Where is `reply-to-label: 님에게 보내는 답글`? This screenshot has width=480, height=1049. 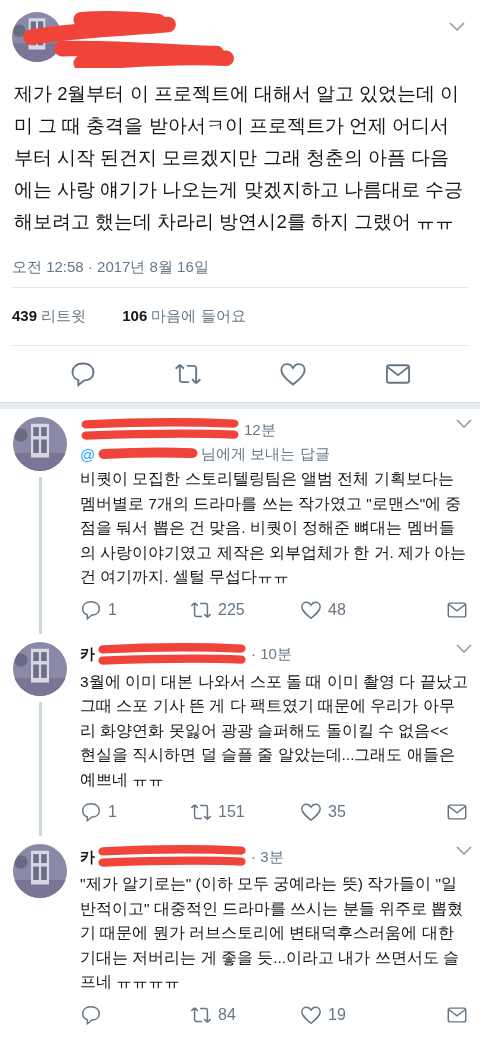 reply-to-label: 님에게 보내는 답글 is located at coordinates (265, 454).